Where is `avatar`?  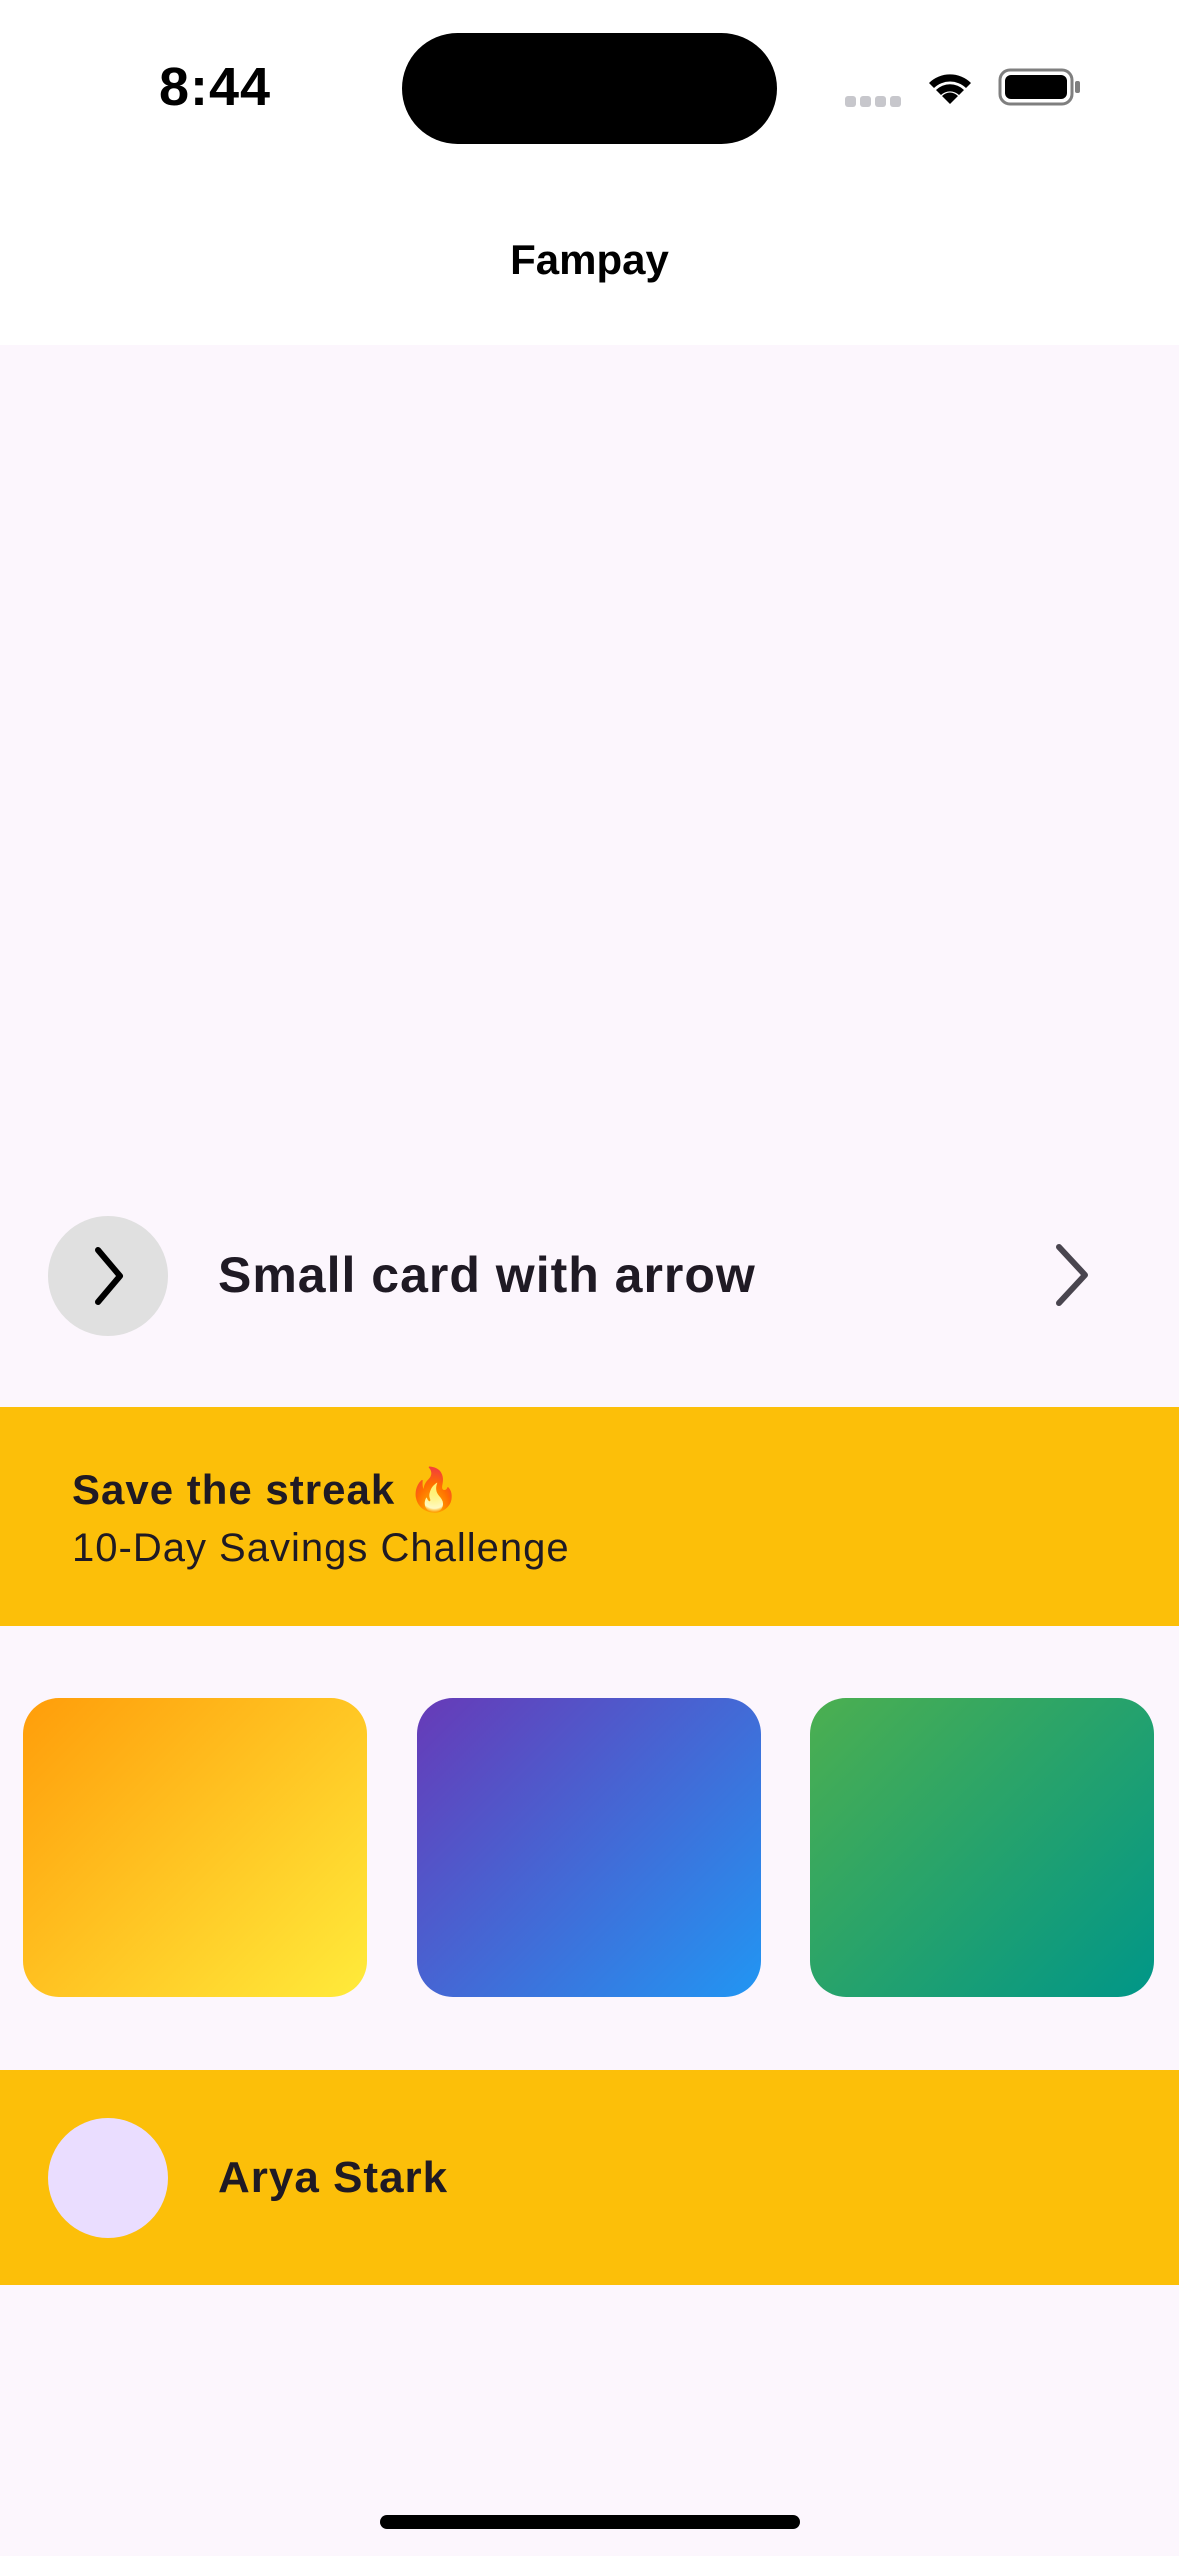 avatar is located at coordinates (108, 2178).